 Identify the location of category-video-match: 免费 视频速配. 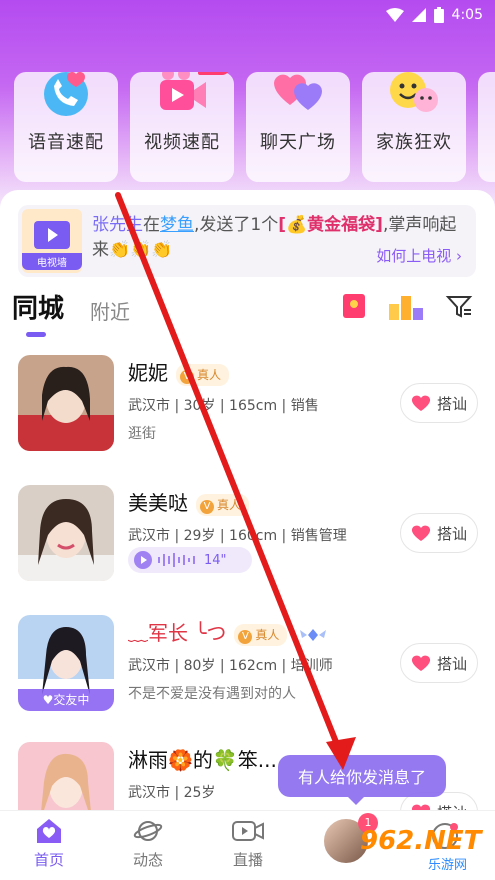
(182, 127).